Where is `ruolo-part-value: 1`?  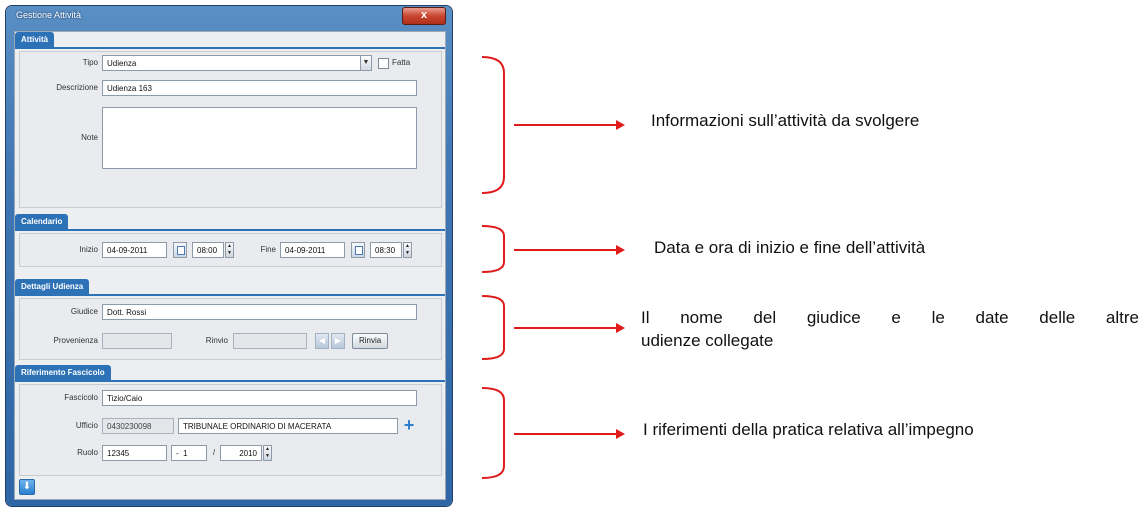
ruolo-part-value: 1 is located at coordinates (185, 453).